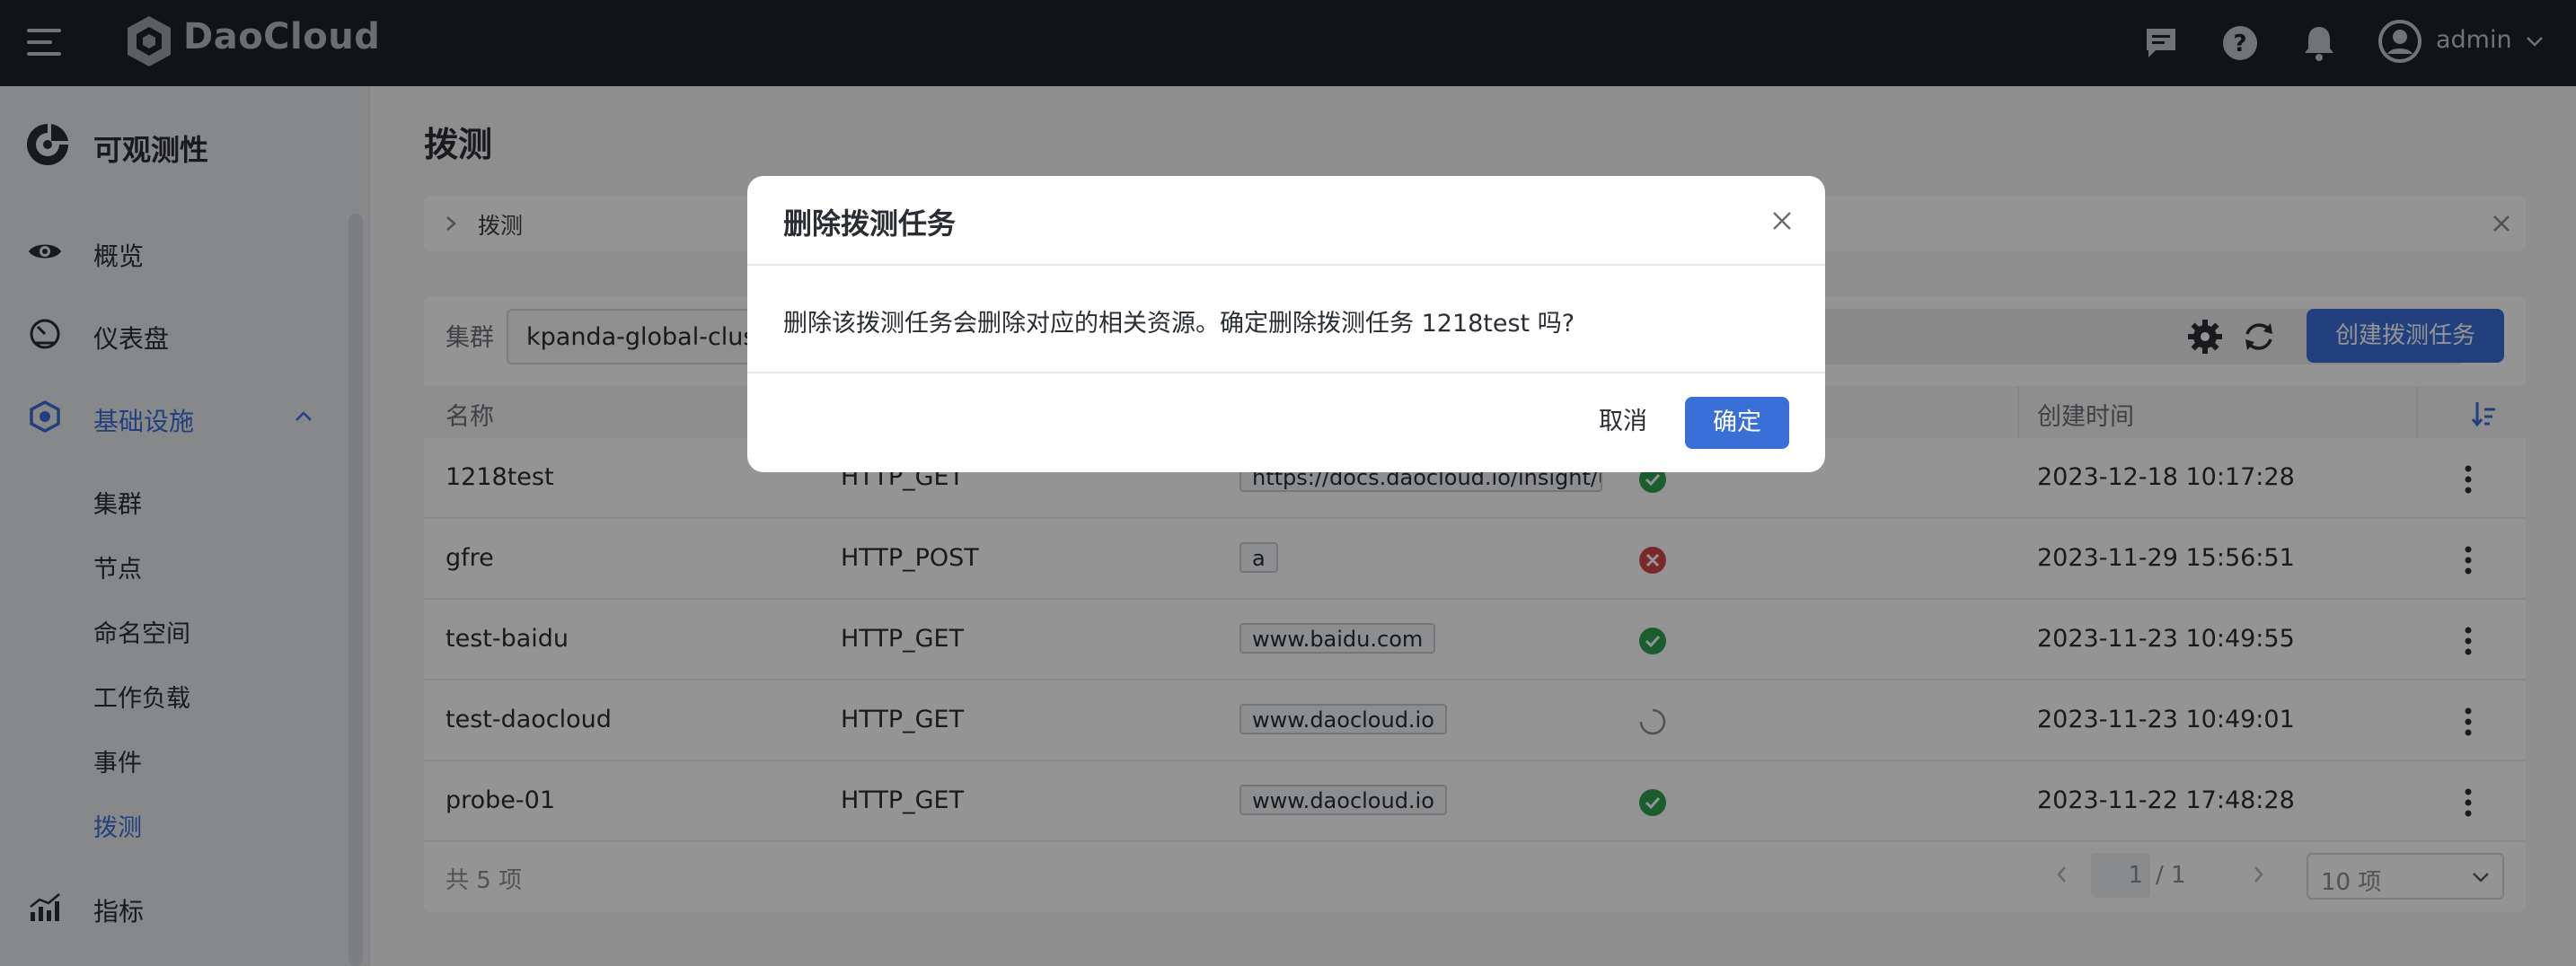  What do you see at coordinates (1782, 220) in the screenshot?
I see `close-icon` at bounding box center [1782, 220].